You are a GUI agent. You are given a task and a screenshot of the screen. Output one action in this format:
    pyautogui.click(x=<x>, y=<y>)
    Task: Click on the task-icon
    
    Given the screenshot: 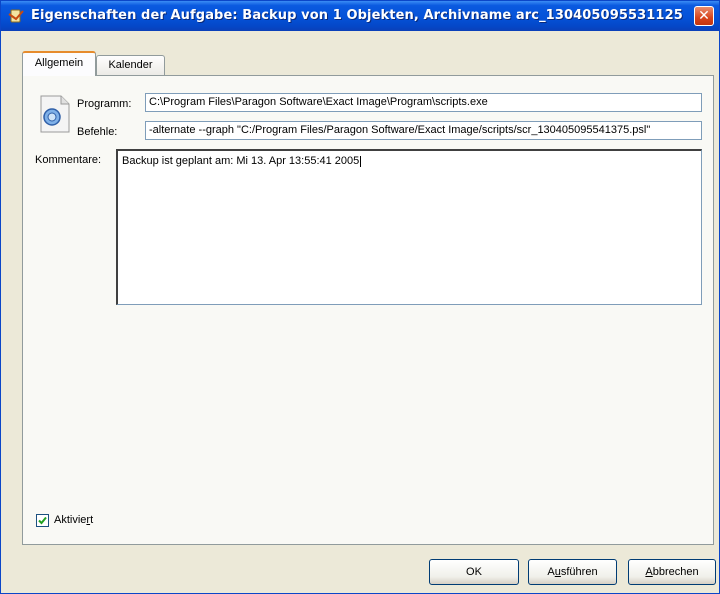 What is the action you would take?
    pyautogui.click(x=16, y=16)
    